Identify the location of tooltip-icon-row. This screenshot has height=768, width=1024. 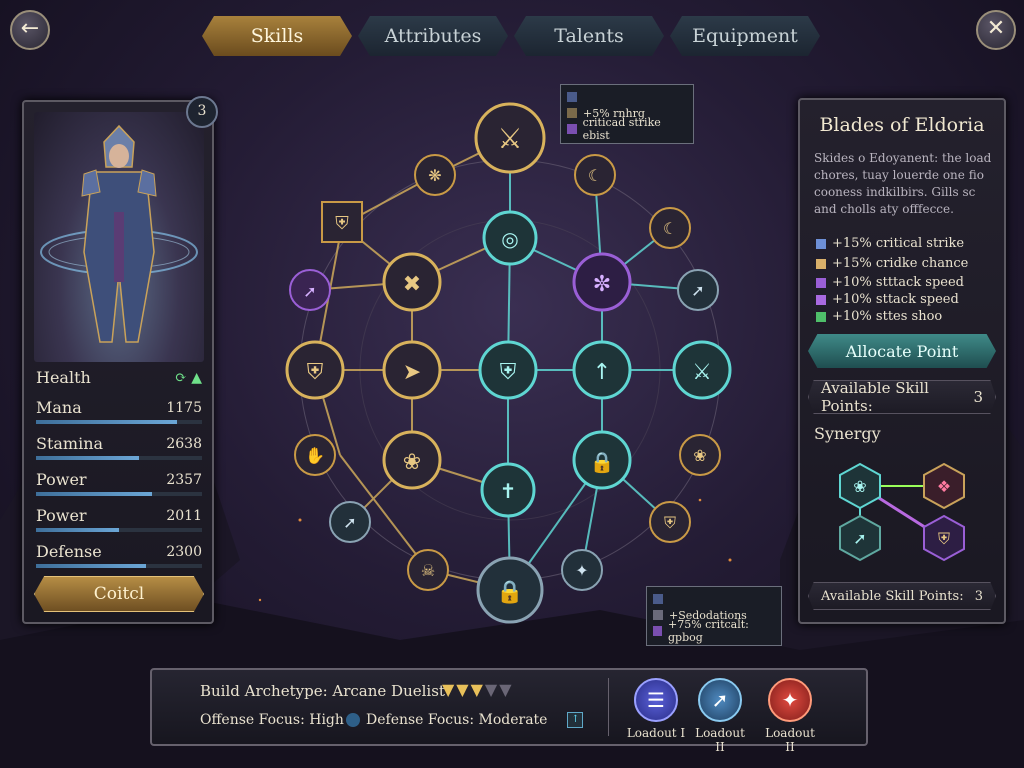
(627, 97).